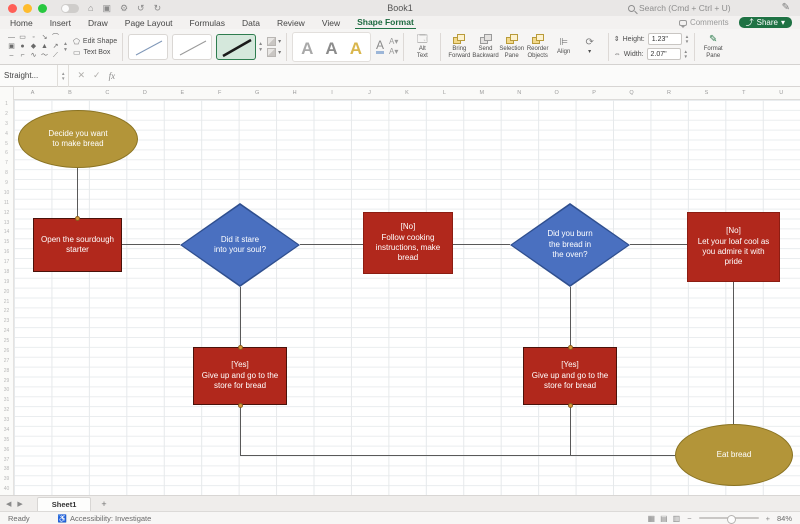  What do you see at coordinates (274, 52) in the screenshot?
I see `shape-outline-button: ▾` at bounding box center [274, 52].